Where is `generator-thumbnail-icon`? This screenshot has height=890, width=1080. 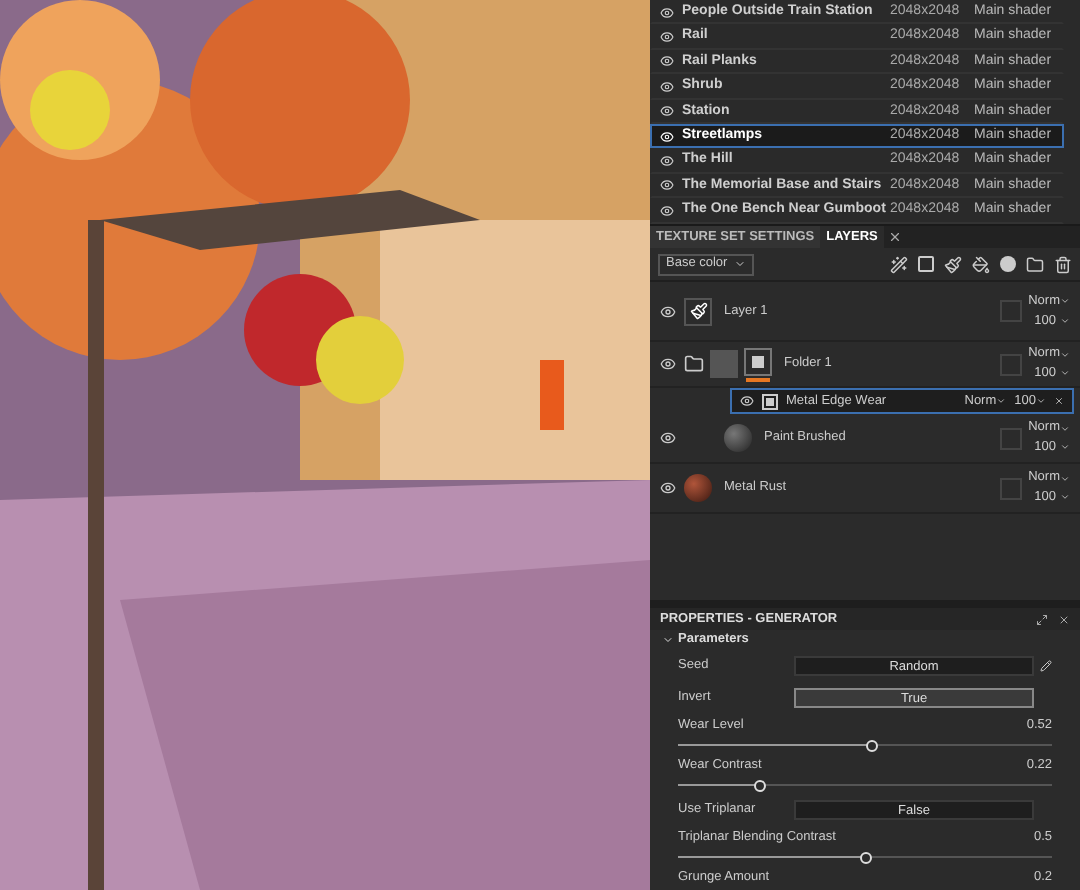
generator-thumbnail-icon is located at coordinates (758, 361).